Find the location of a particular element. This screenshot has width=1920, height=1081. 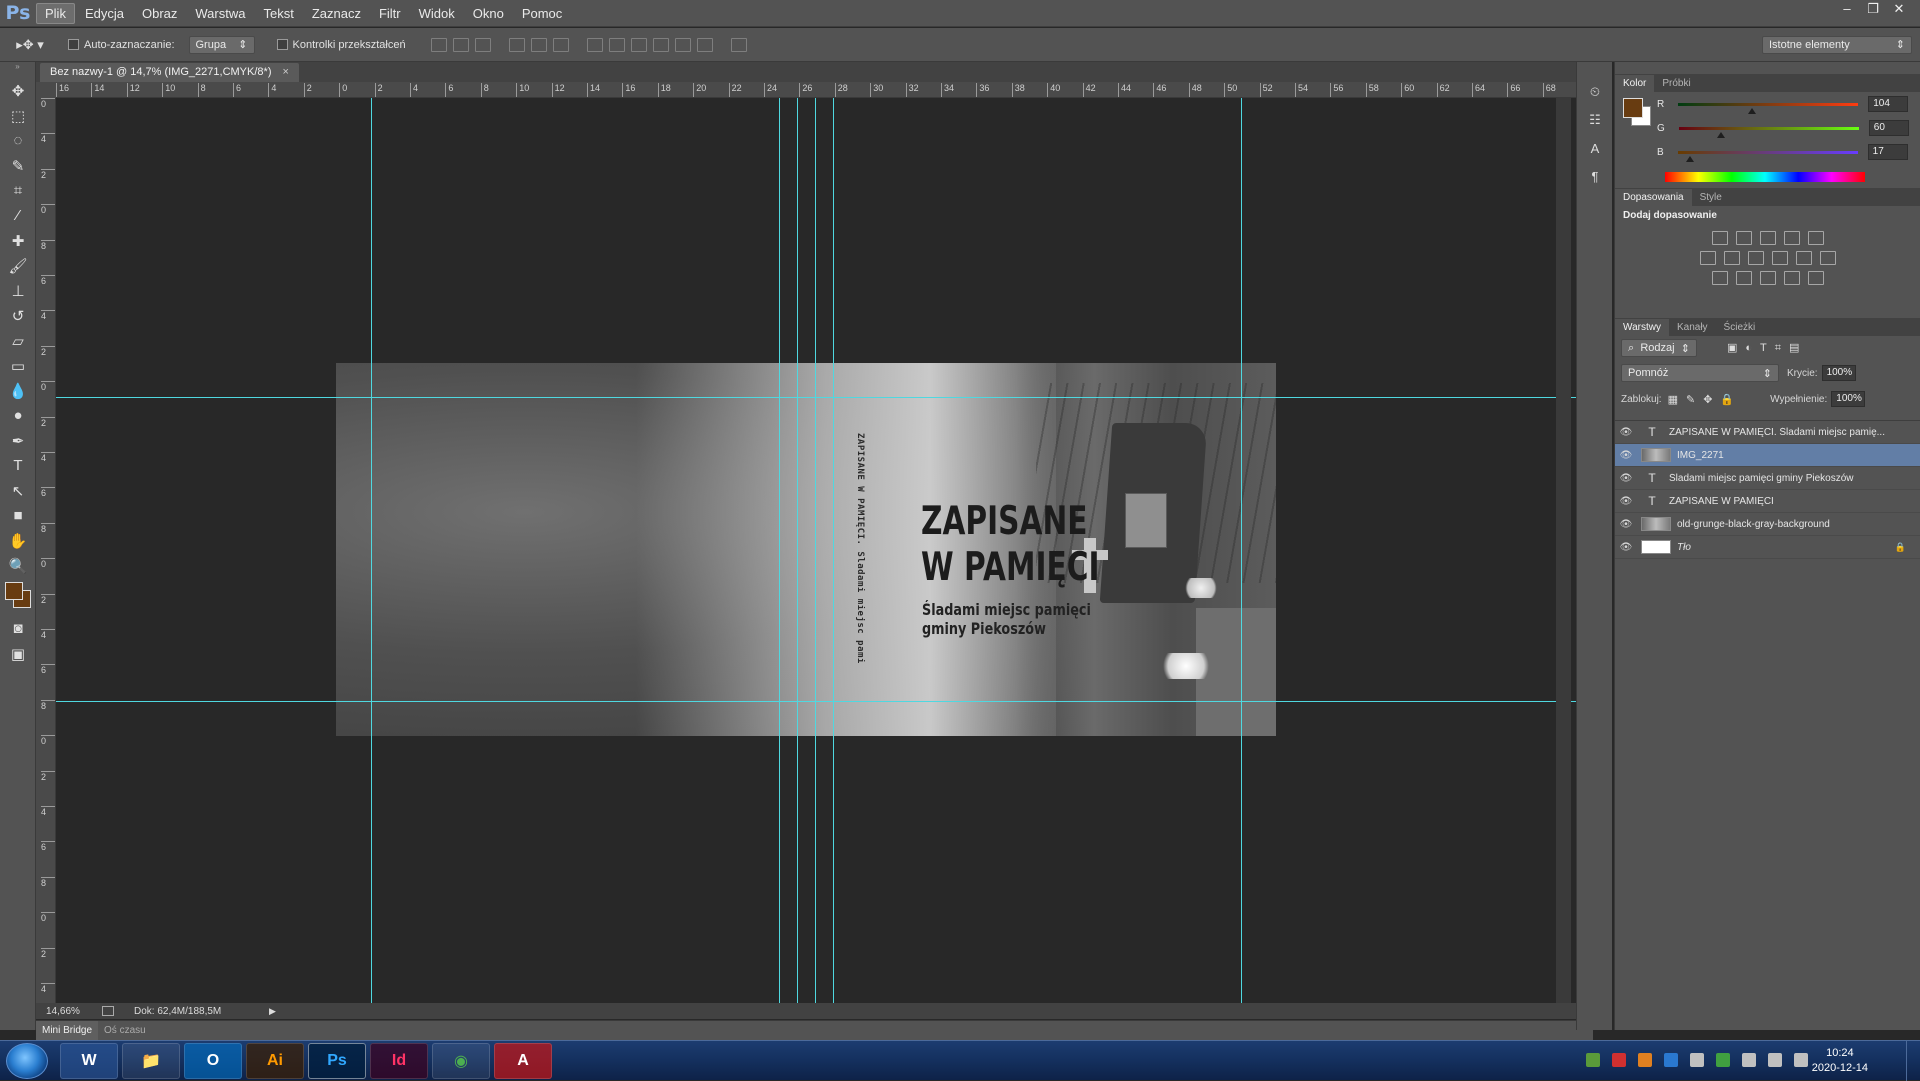

vibrance-icon is located at coordinates (1815, 238).